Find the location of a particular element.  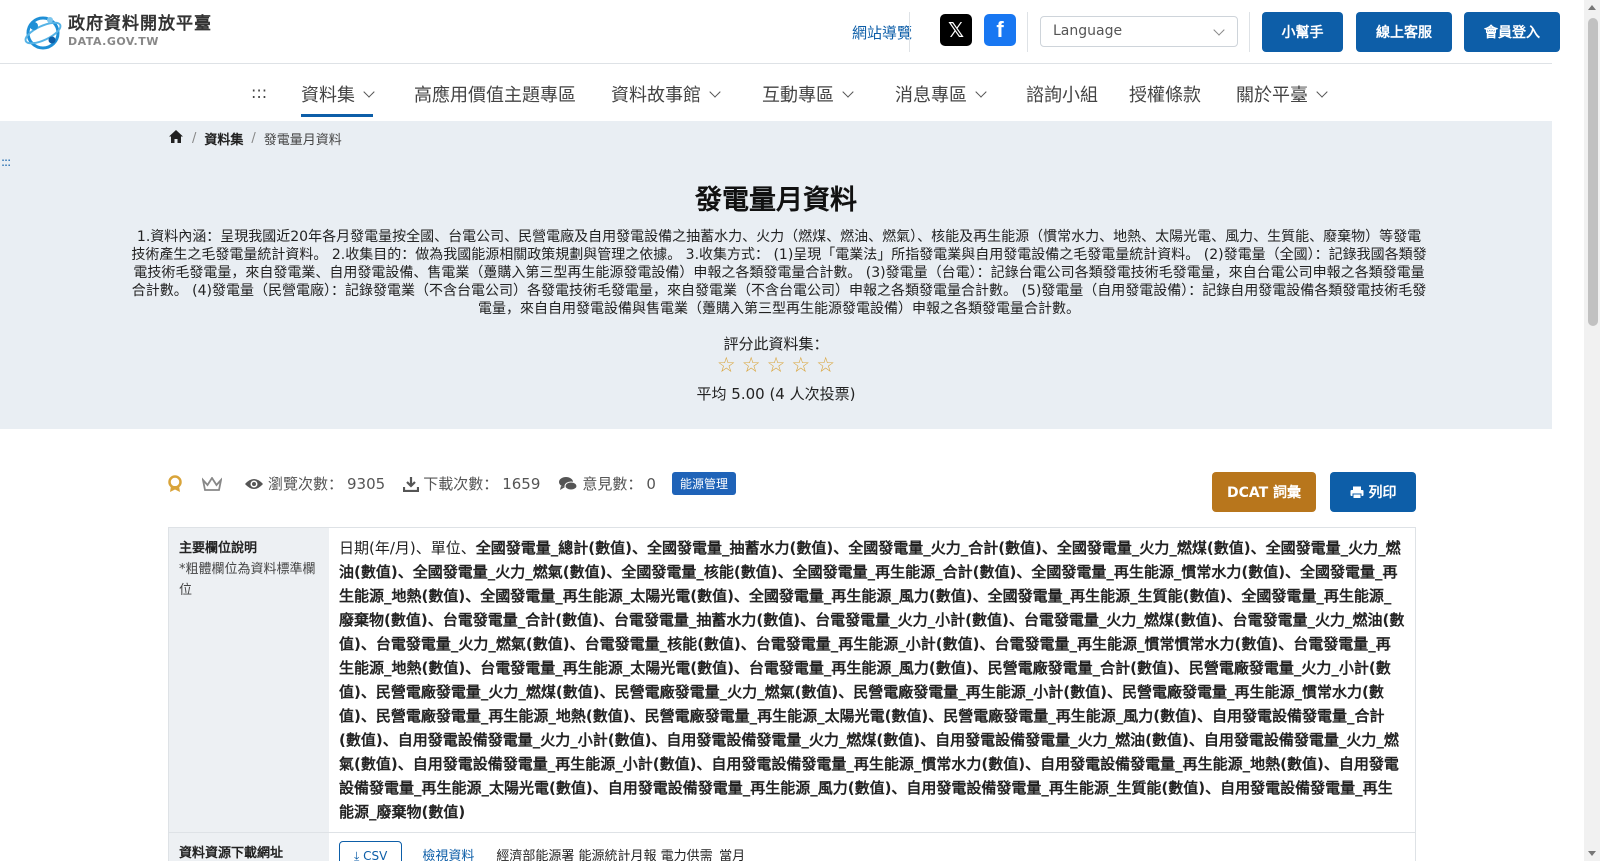

x-twitter-icon: 𝕏 is located at coordinates (956, 30).